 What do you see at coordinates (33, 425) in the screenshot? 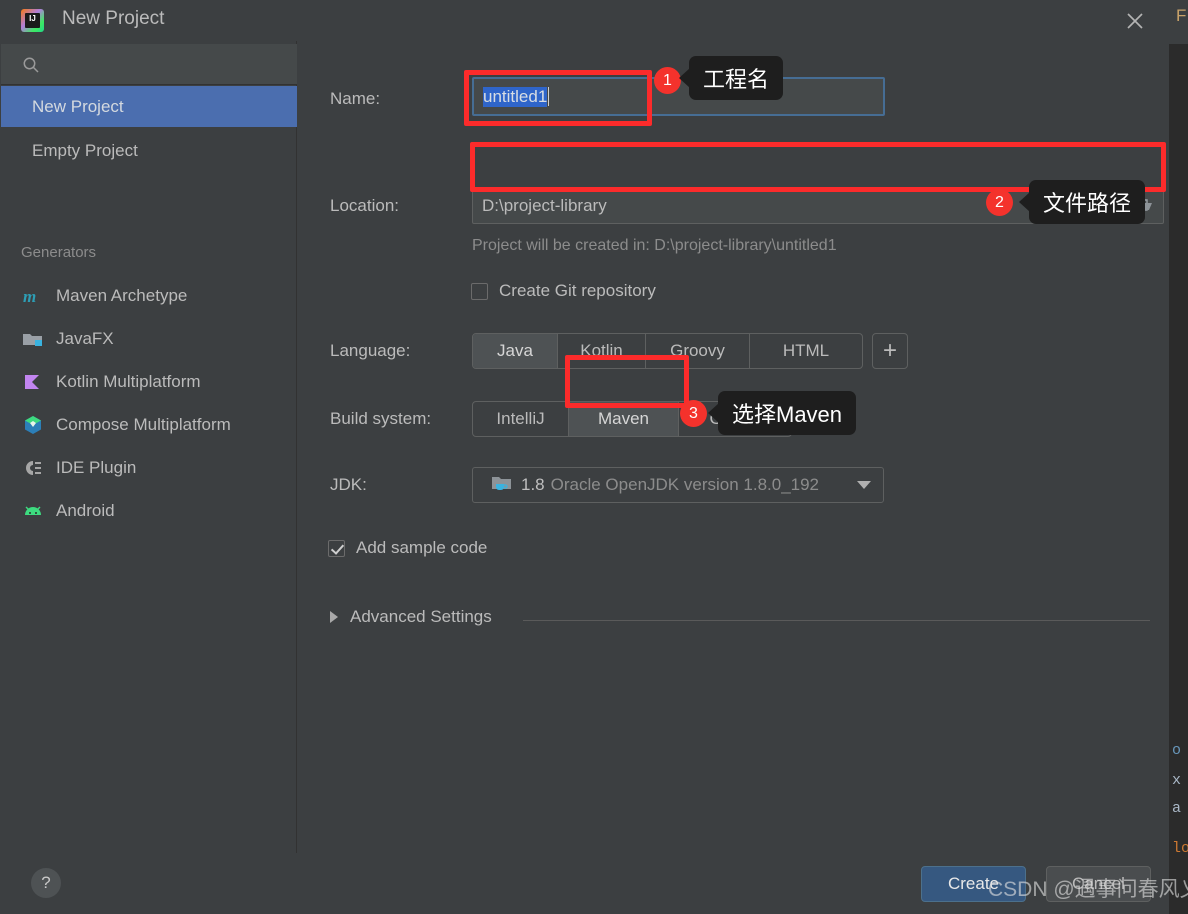
I see `compose-icon` at bounding box center [33, 425].